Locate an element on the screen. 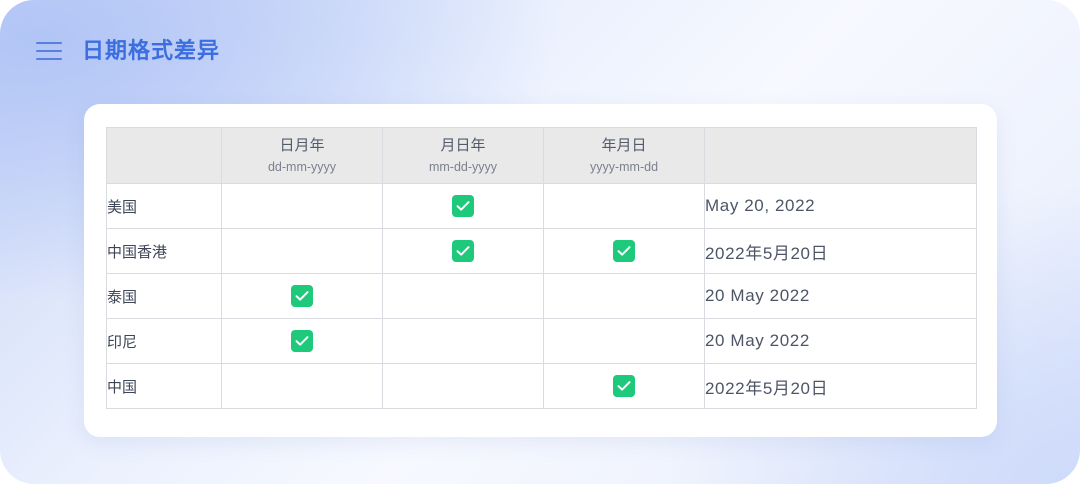 Image resolution: width=1080 pixels, height=484 pixels. column-header-dmy: 日月年 dd-mm-yyyy is located at coordinates (302, 155).